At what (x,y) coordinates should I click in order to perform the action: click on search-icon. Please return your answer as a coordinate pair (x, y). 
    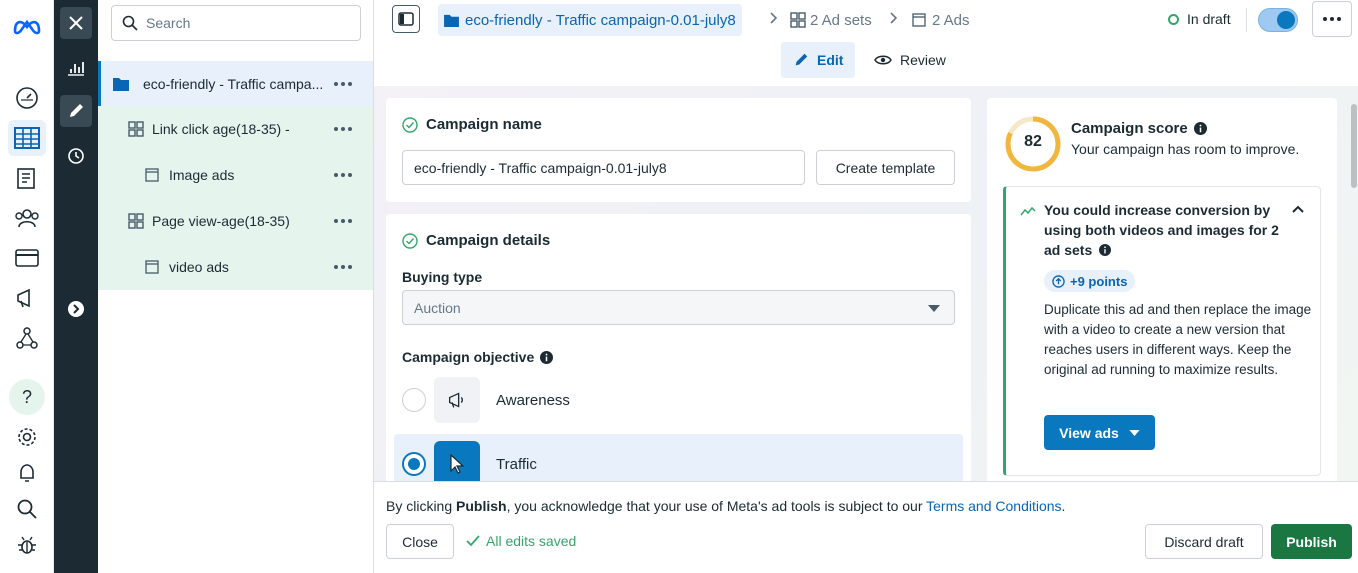
    Looking at the image, I should click on (27, 509).